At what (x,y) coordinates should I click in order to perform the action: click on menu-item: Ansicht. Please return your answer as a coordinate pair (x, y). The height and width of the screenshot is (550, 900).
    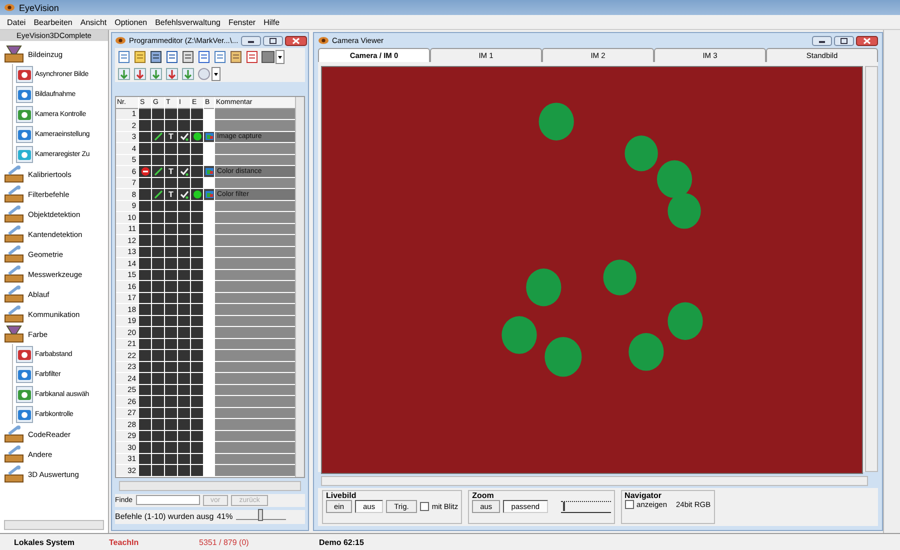
    Looking at the image, I should click on (93, 22).